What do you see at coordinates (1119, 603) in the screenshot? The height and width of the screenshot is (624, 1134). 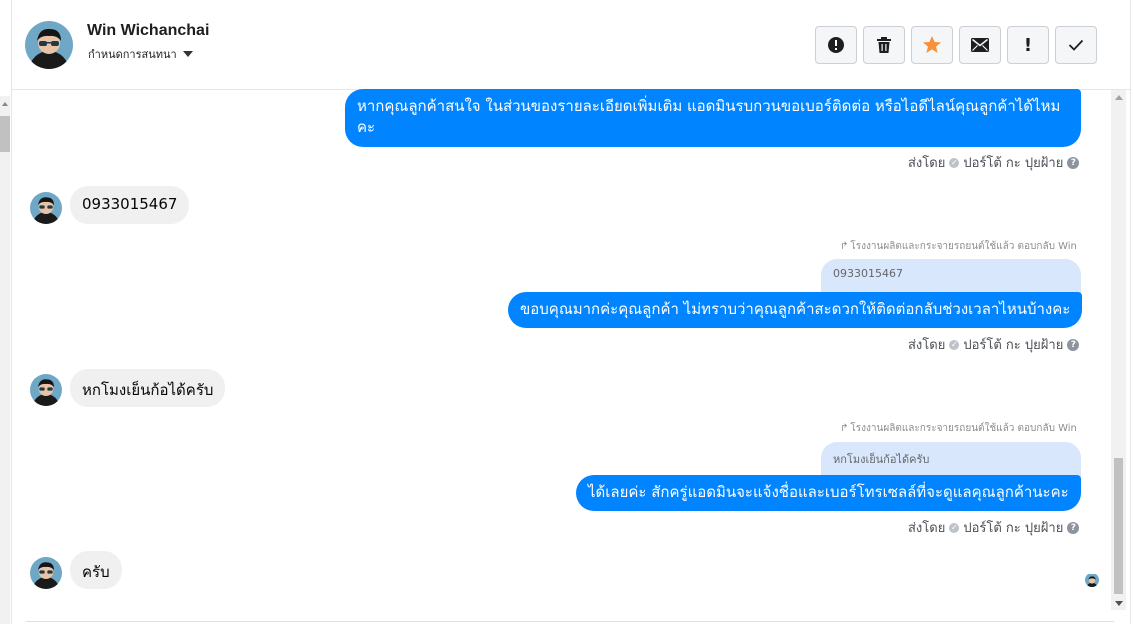 I see `scroll-down-arrow-icon` at bounding box center [1119, 603].